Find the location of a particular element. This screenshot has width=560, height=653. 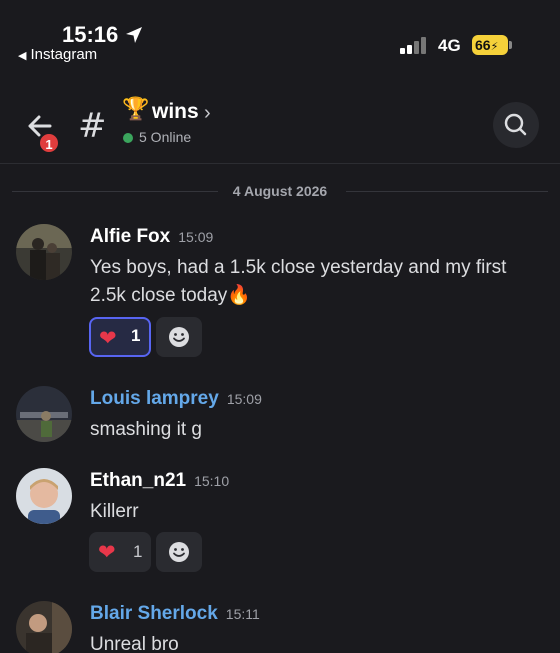

back-to-app-link: ◀ Instagram is located at coordinates (57, 54).